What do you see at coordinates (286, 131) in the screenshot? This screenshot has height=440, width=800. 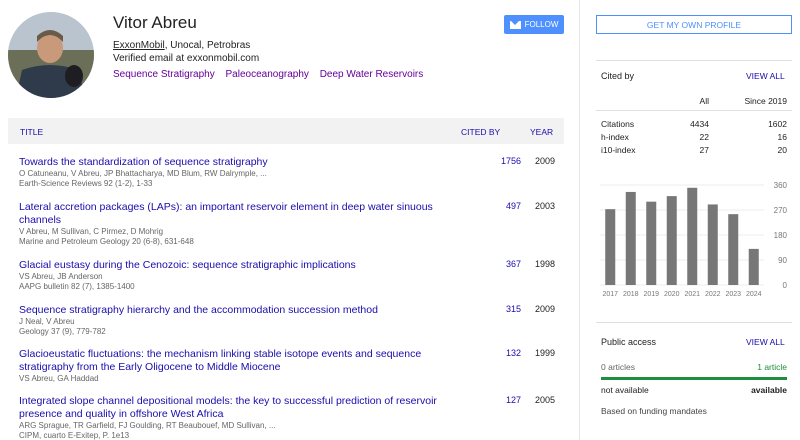 I see `articles-table-header: TITLE CITED BY YEAR` at bounding box center [286, 131].